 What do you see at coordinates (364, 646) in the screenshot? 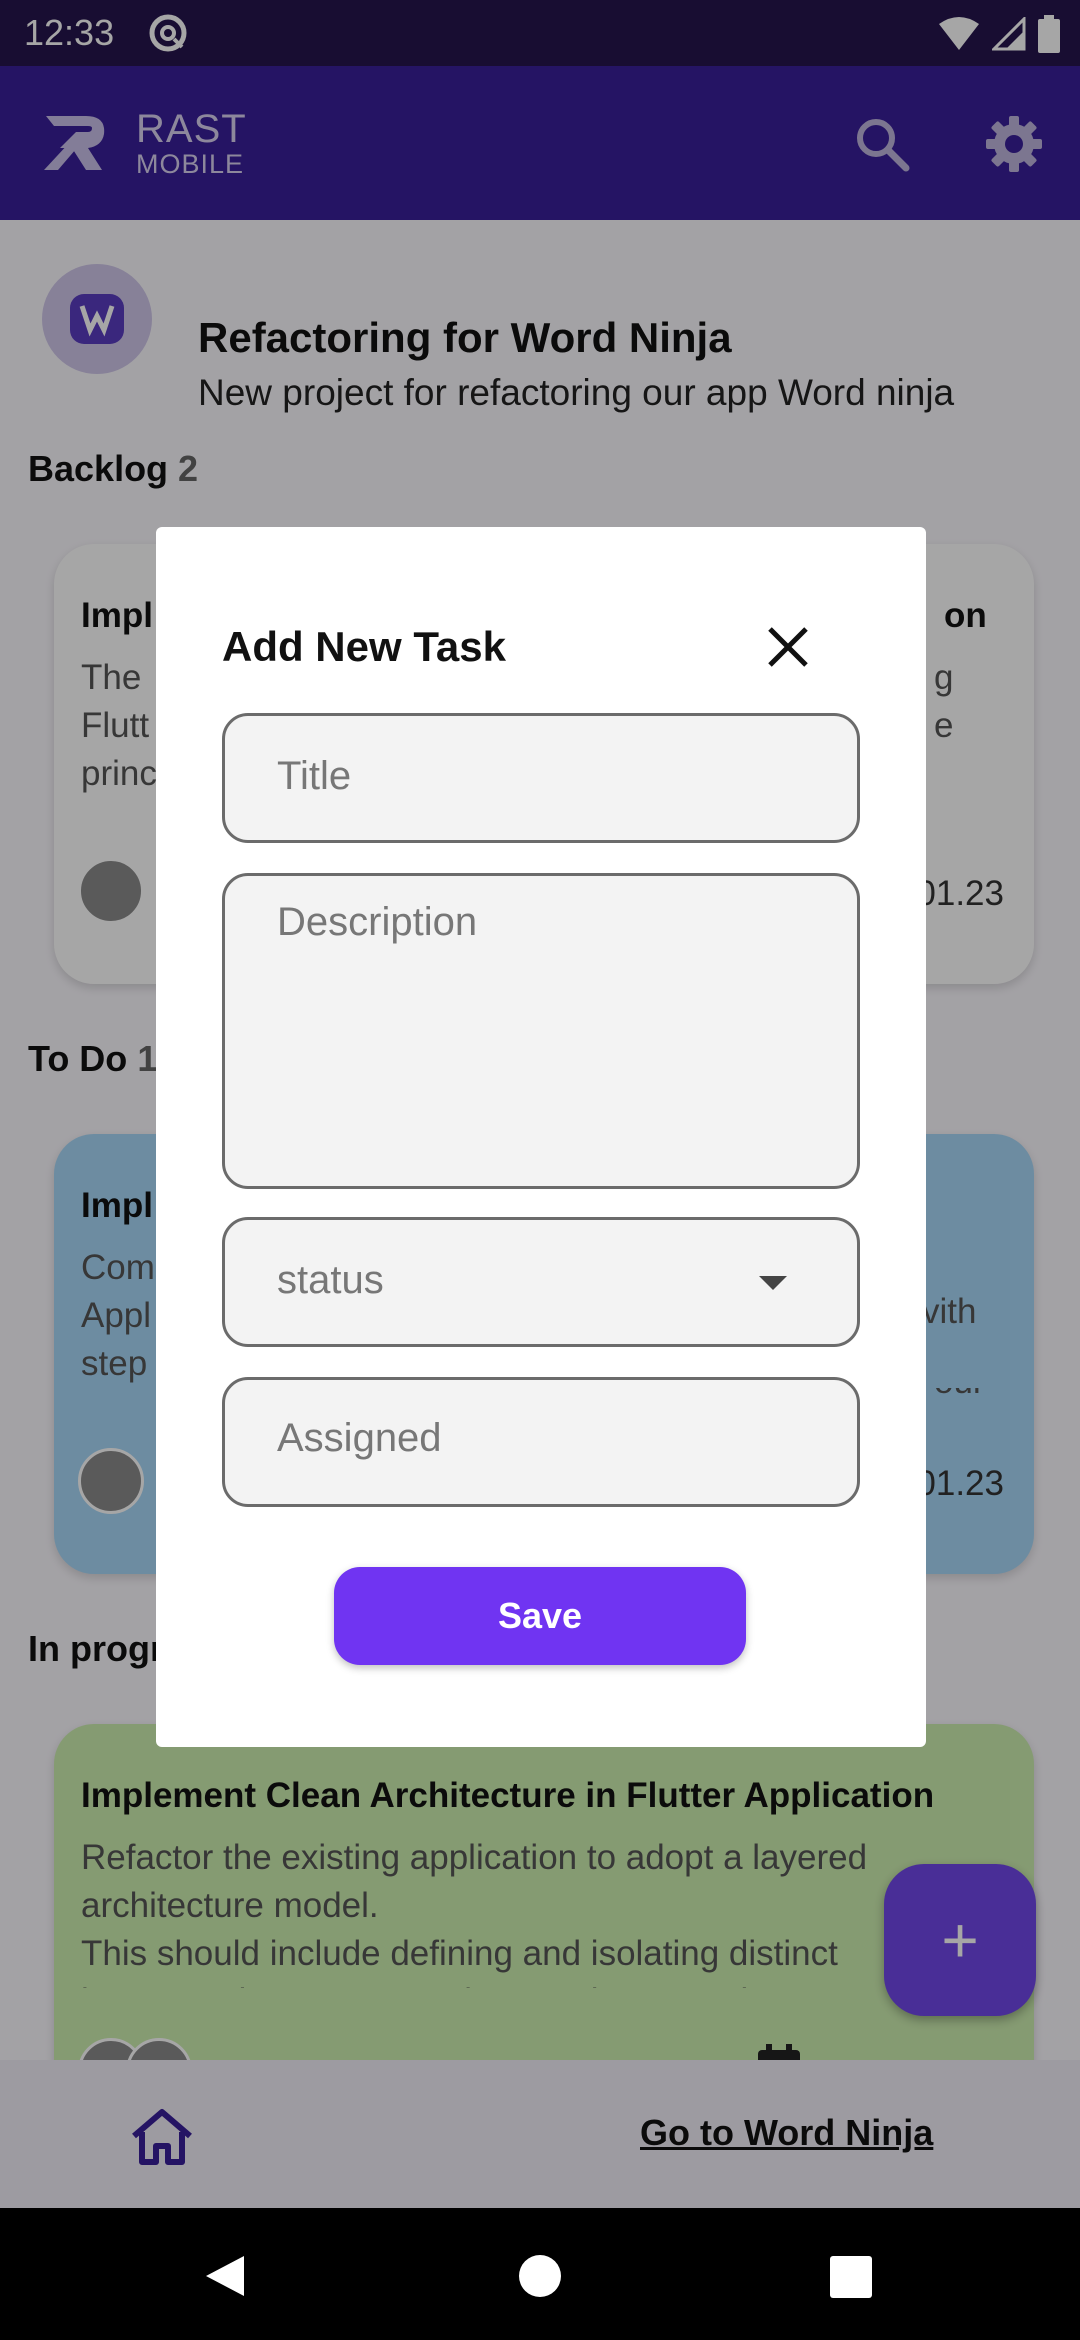
I see `dialog-title: Add New Task` at bounding box center [364, 646].